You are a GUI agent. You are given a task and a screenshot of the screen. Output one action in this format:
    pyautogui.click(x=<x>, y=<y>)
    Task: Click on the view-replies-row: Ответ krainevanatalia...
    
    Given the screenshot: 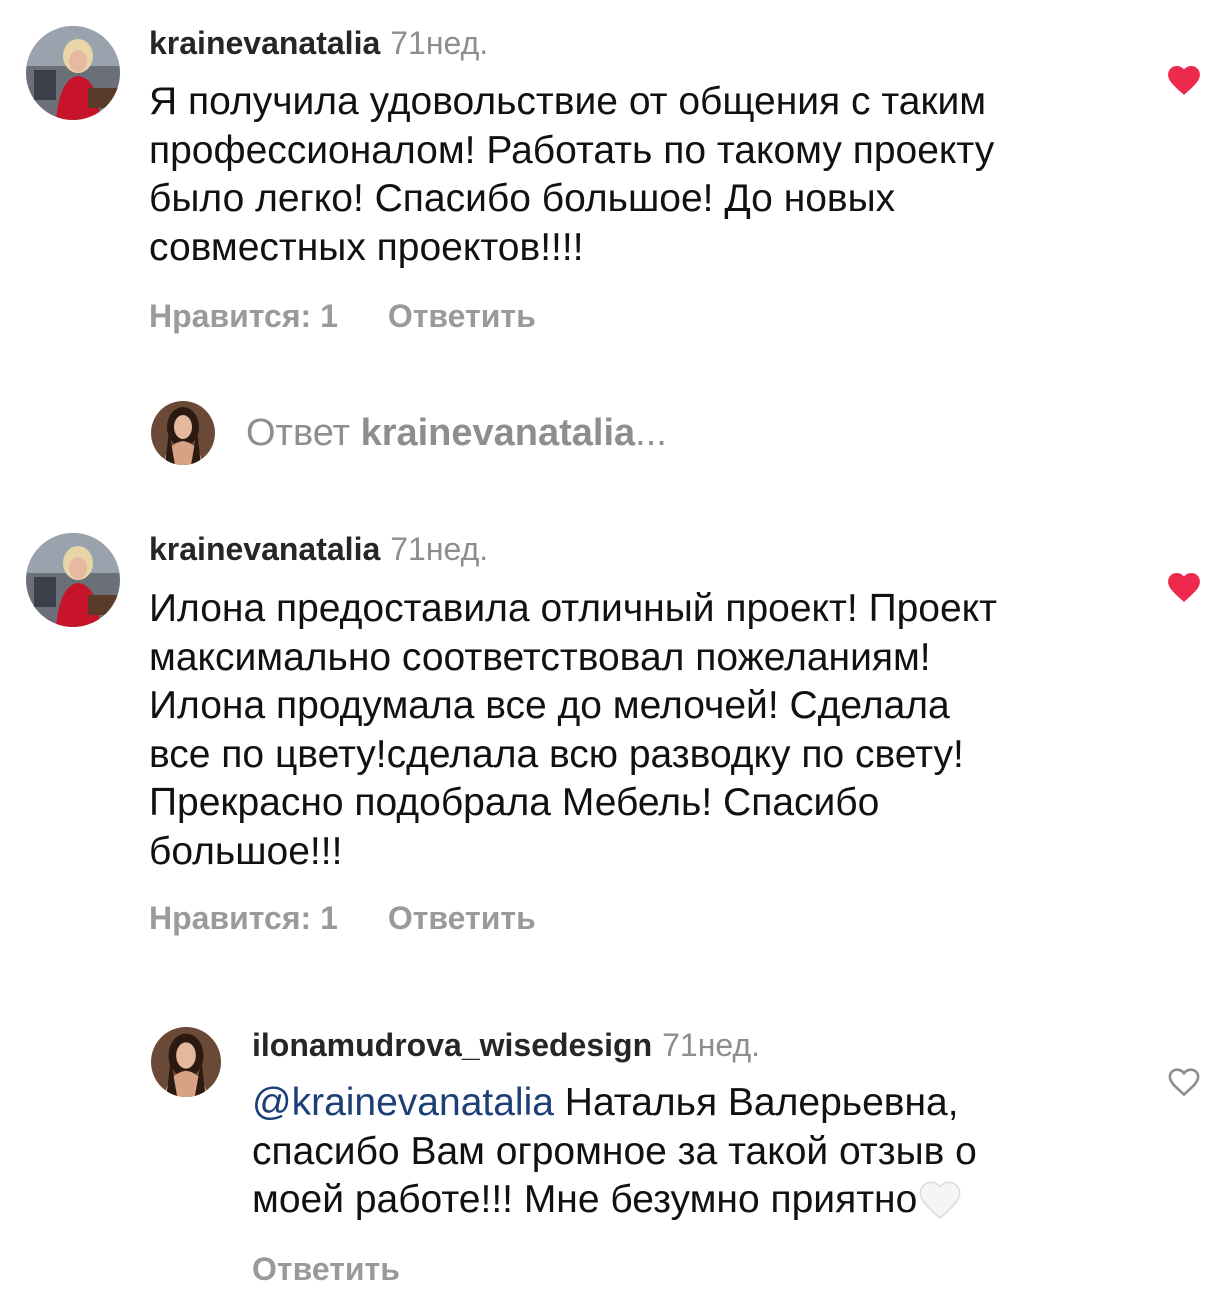 What is the action you would take?
    pyautogui.click(x=613, y=435)
    